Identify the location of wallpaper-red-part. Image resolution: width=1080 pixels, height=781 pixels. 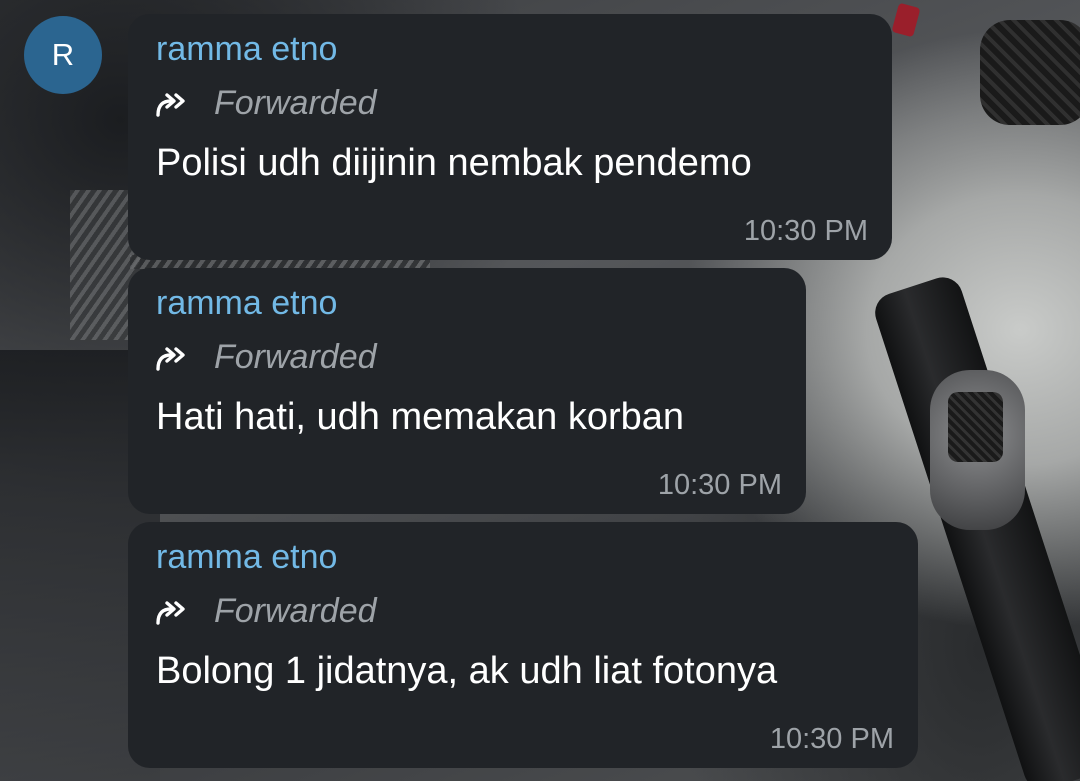
(906, 20).